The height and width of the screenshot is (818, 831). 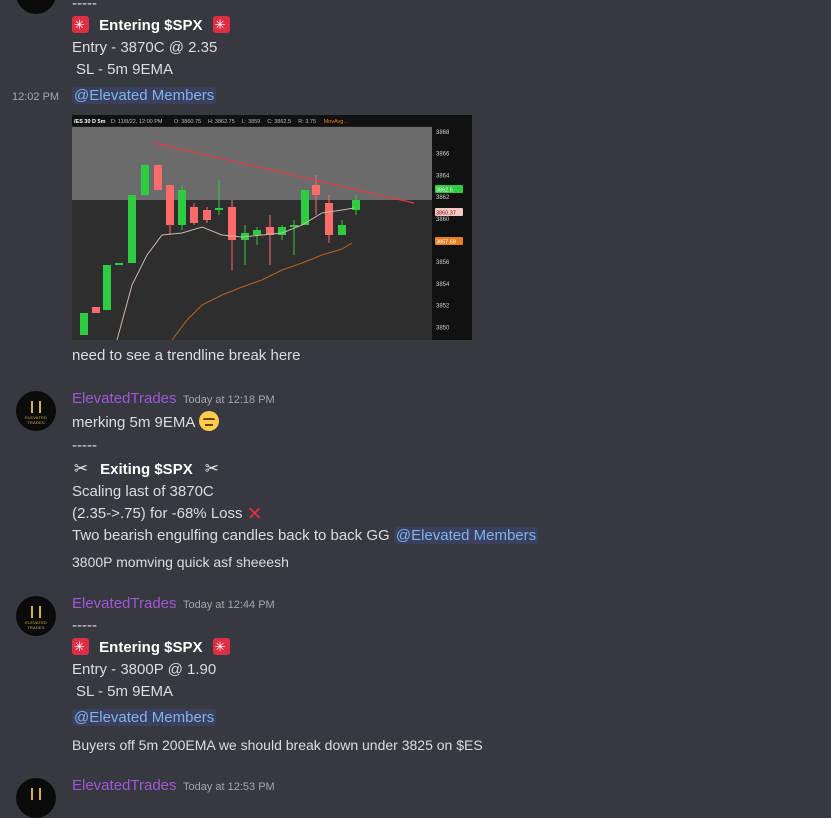 I want to click on chart-price-label: 3860.37, so click(x=446, y=214).